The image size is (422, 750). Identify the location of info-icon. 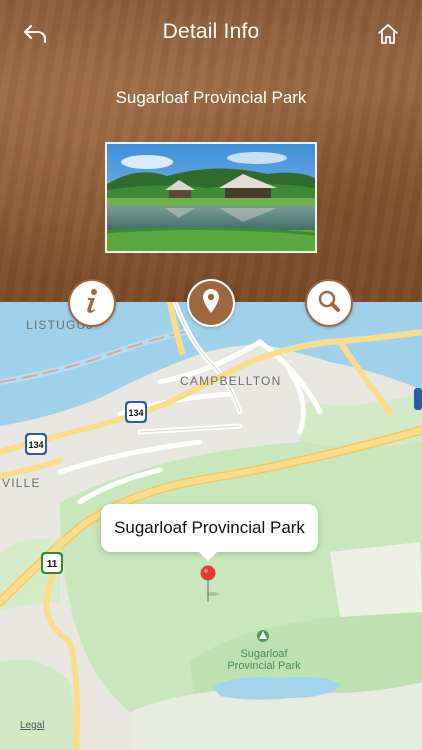
(92, 303).